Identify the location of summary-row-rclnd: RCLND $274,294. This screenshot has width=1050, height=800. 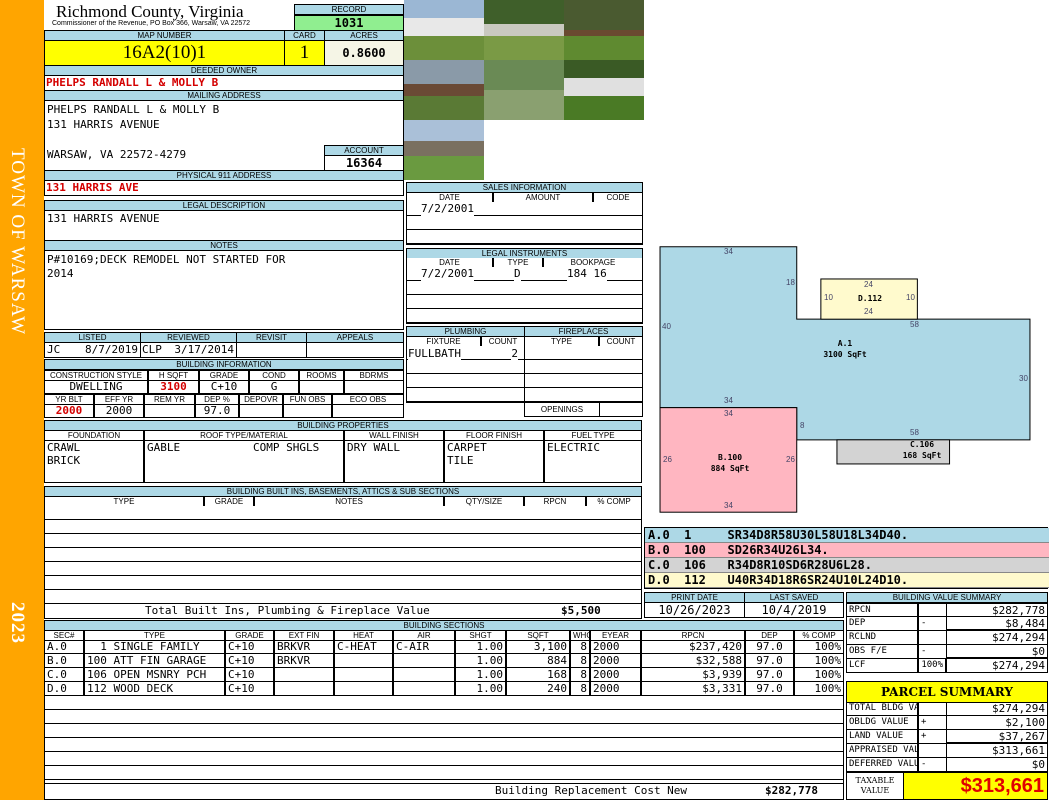
(947, 638).